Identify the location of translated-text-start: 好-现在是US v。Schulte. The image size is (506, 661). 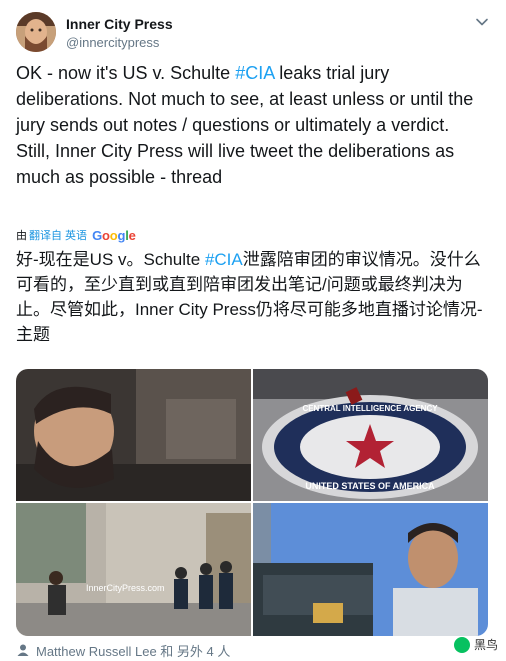
(110, 259).